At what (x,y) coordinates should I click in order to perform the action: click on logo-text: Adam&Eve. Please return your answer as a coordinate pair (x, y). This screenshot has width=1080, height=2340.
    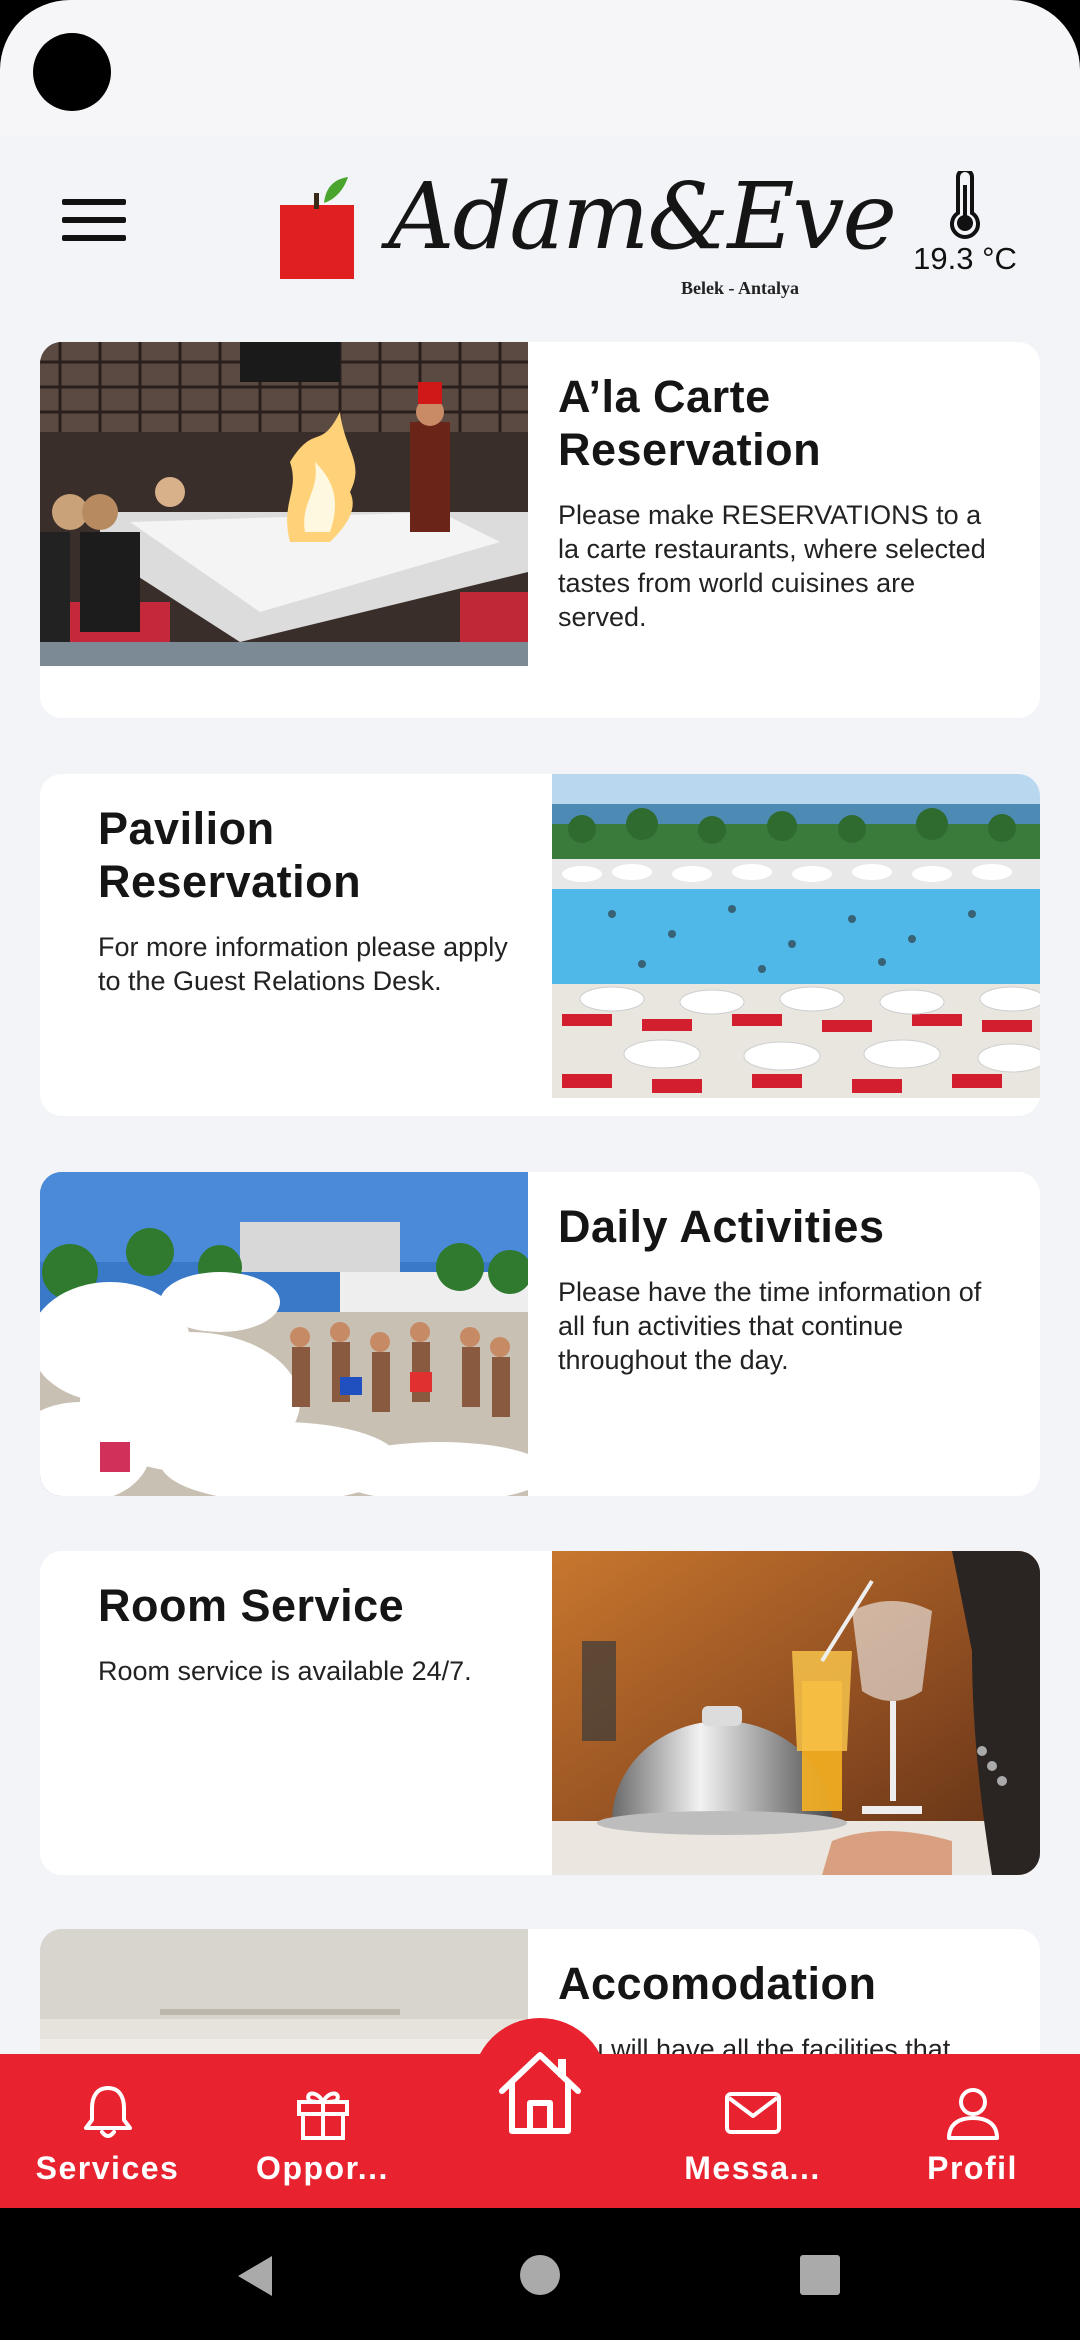
    Looking at the image, I should click on (642, 216).